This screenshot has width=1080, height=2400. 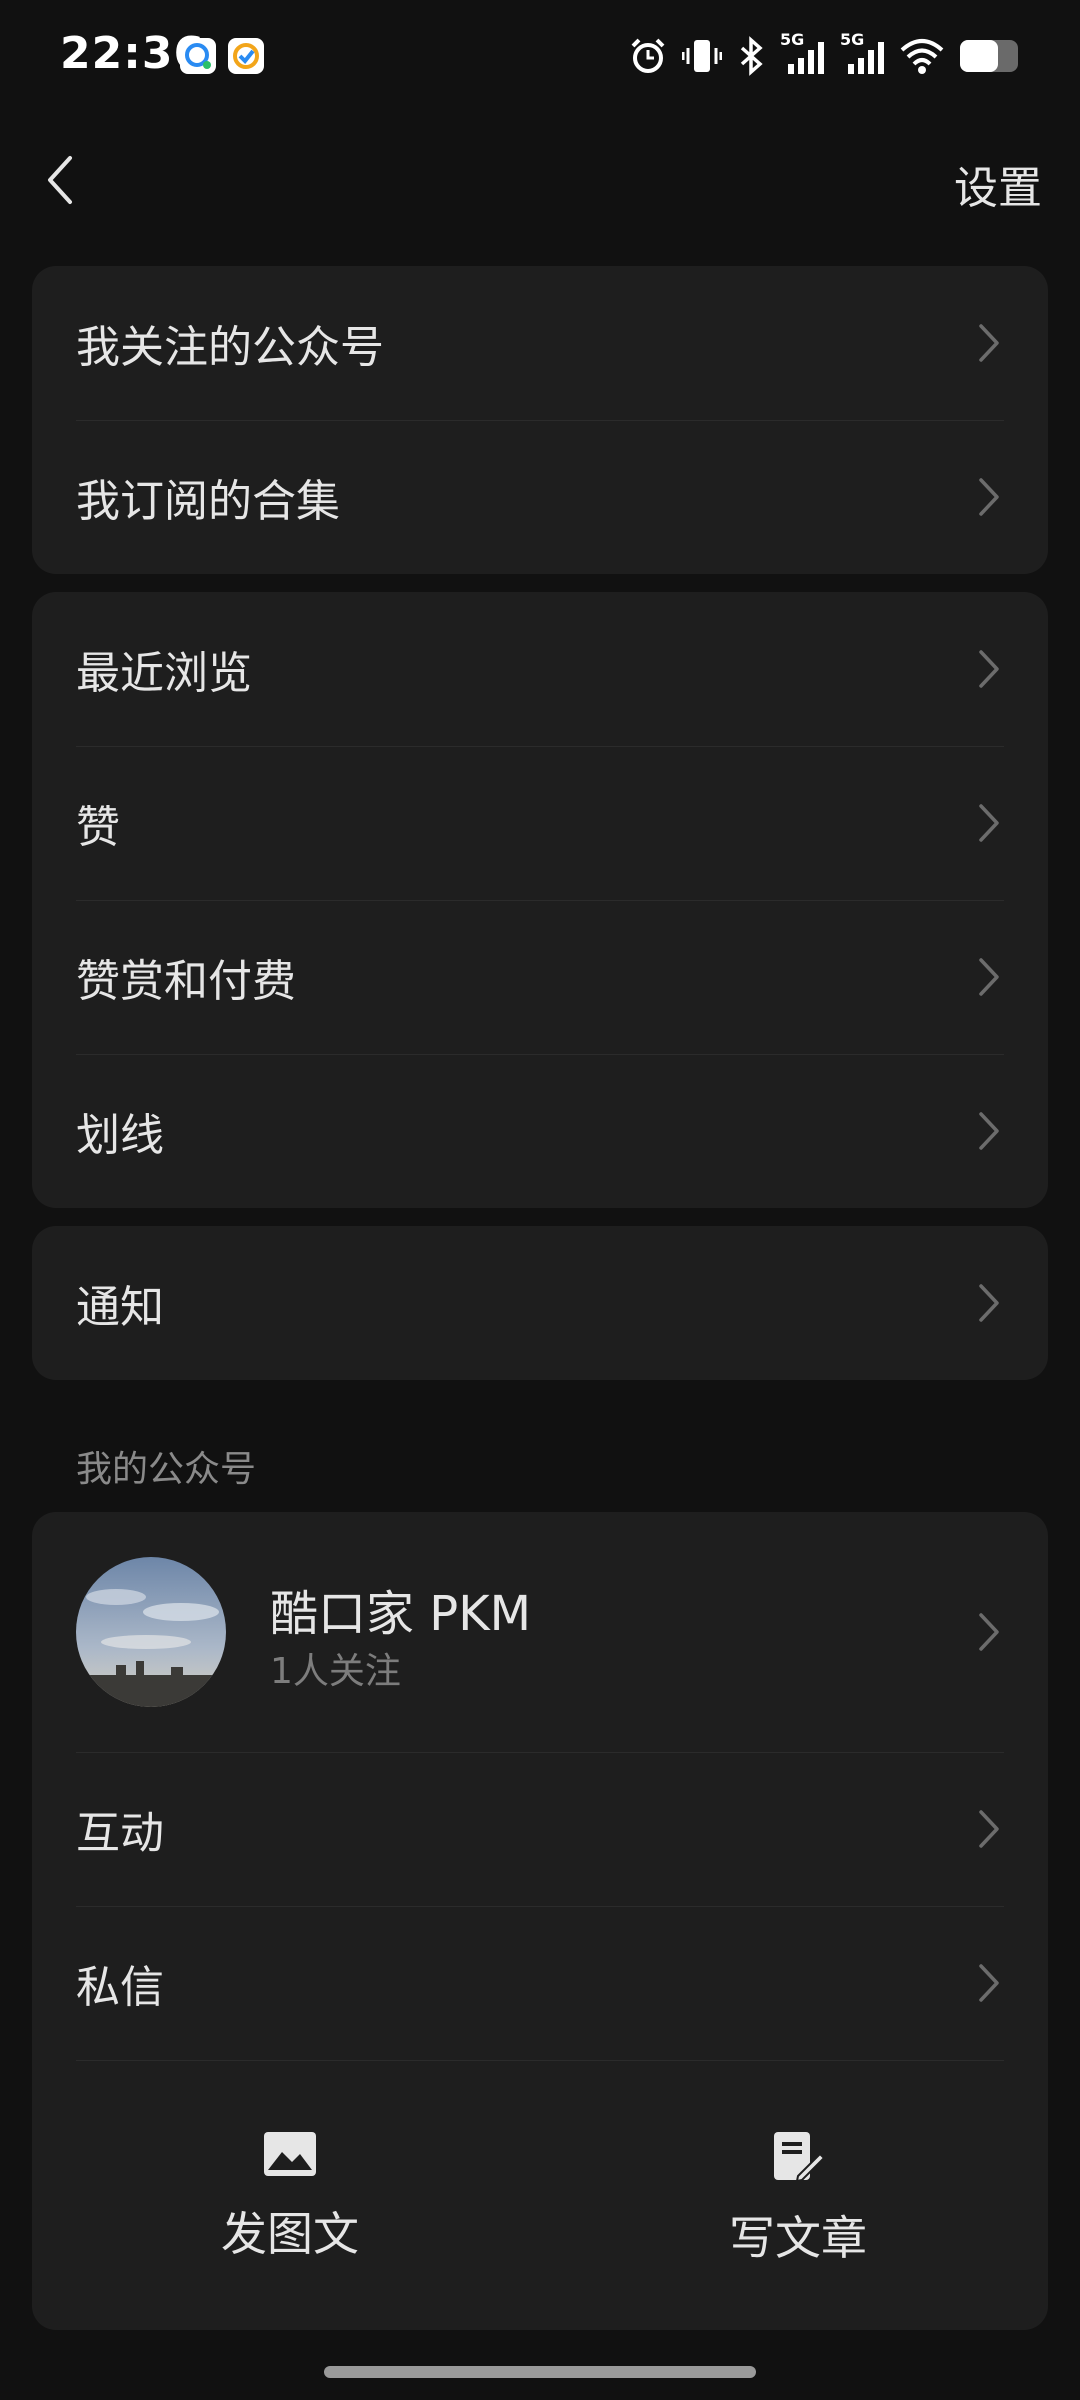 I want to click on section-title-my-accounts: 我的公众号, so click(x=166, y=1469).